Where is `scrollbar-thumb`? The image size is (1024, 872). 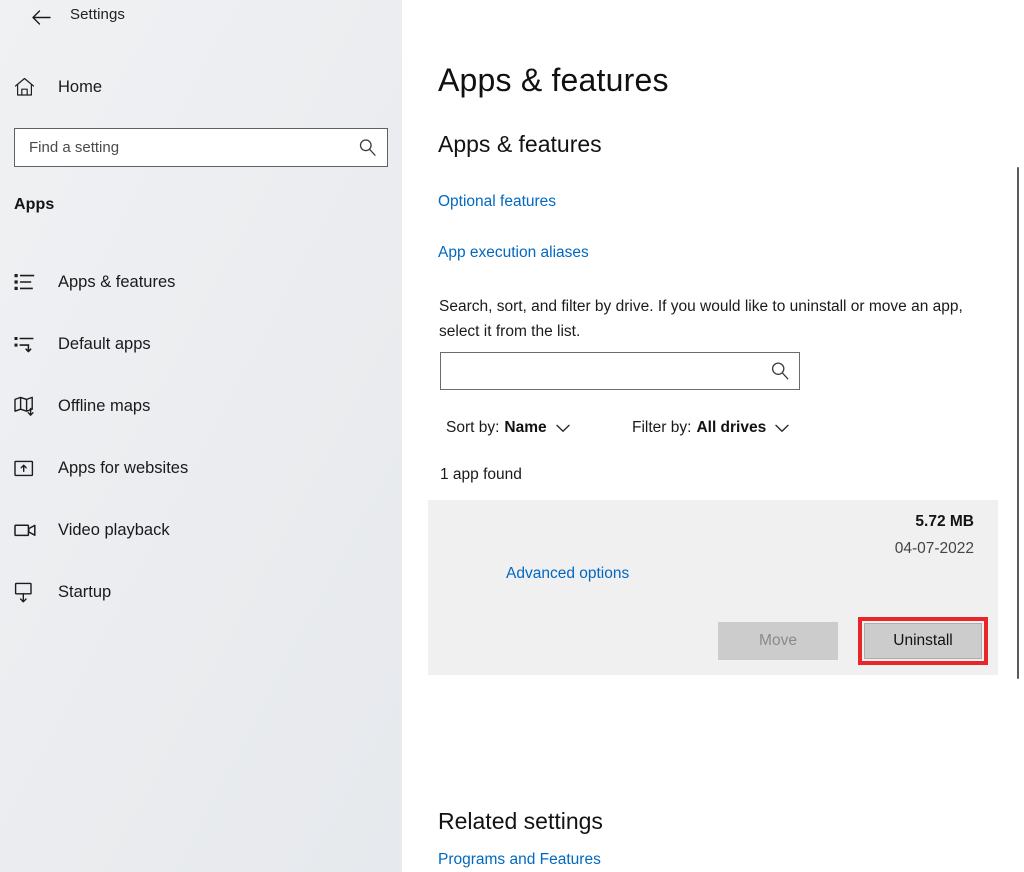
scrollbar-thumb is located at coordinates (1018, 423).